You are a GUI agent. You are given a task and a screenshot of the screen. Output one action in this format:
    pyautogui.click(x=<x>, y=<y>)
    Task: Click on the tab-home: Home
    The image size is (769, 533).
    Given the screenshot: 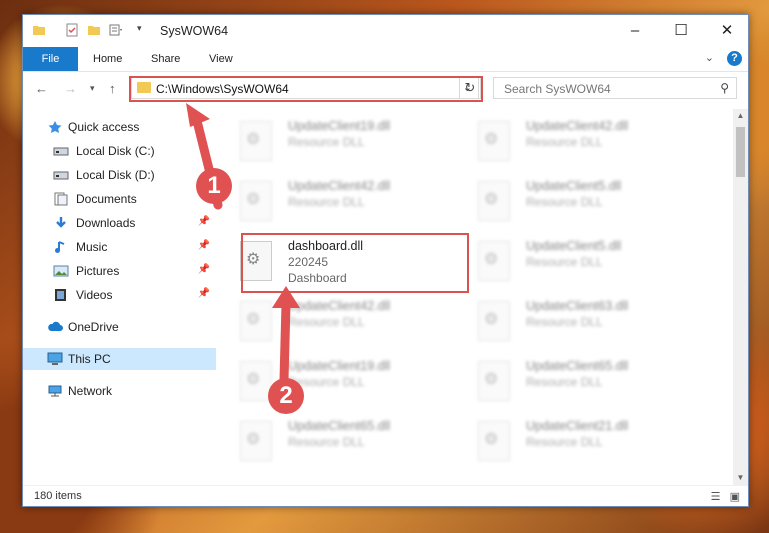 What is the action you would take?
    pyautogui.click(x=107, y=59)
    